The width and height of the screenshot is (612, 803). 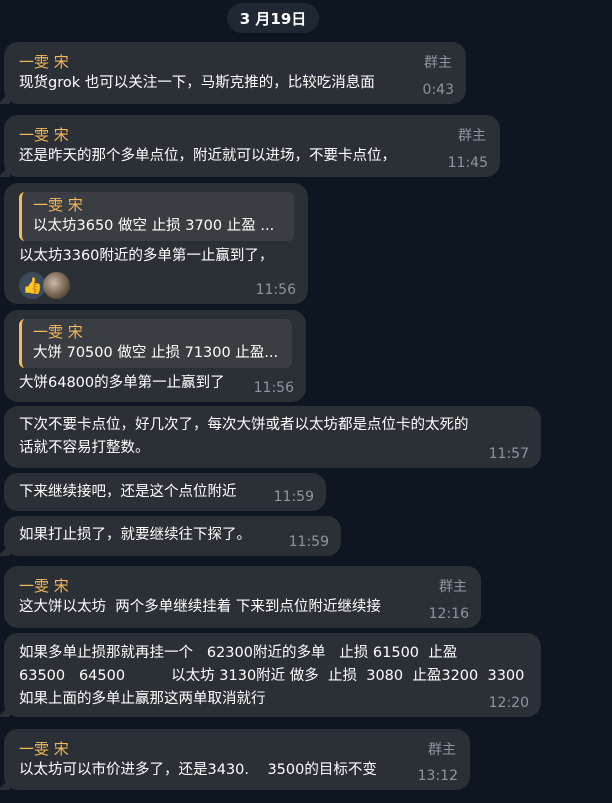 I want to click on message-text: 以太坊3360附近的多单第一止赢到了，, so click(x=146, y=256).